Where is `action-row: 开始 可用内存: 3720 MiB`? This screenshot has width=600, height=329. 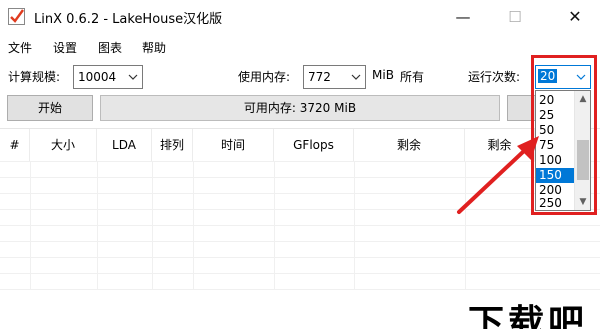 action-row: 开始 可用内存: 3720 MiB is located at coordinates (300, 108).